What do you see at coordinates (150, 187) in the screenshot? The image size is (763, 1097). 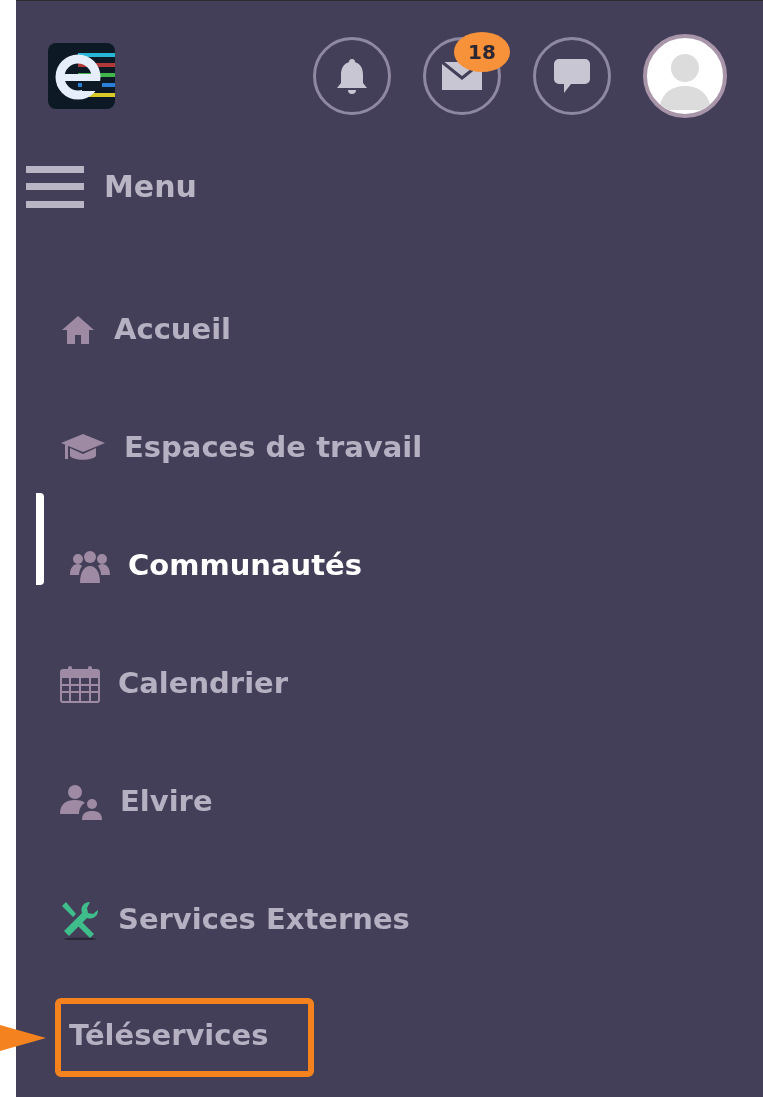 I see `menu-label: Menu` at bounding box center [150, 187].